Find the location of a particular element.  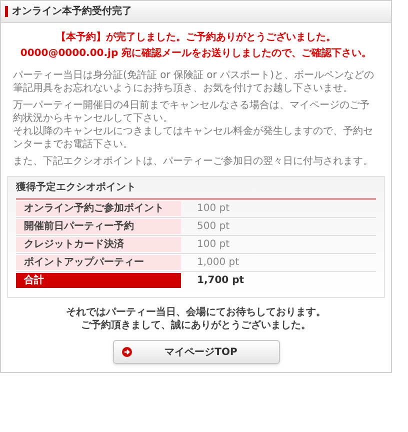

header-marker is located at coordinates (6, 11).